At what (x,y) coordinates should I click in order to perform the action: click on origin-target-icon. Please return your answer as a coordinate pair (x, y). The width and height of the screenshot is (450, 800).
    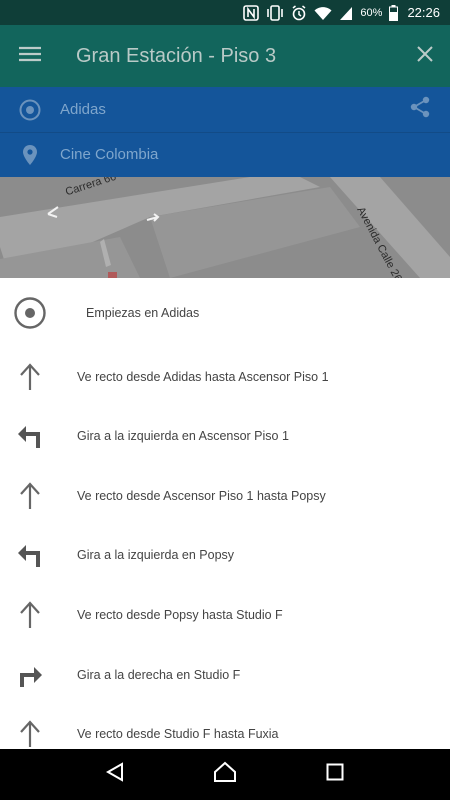
    Looking at the image, I should click on (30, 110).